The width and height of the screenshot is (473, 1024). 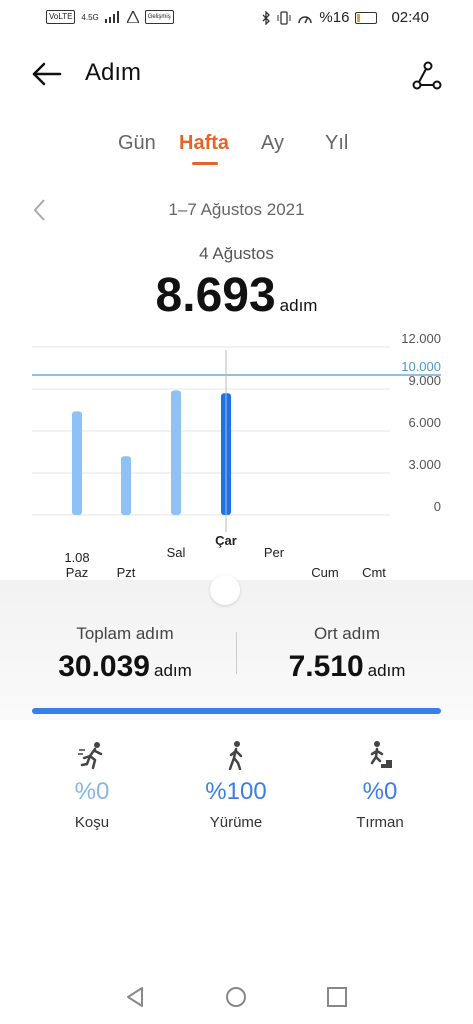 I want to click on selected-step-unit: adım, so click(x=298, y=305).